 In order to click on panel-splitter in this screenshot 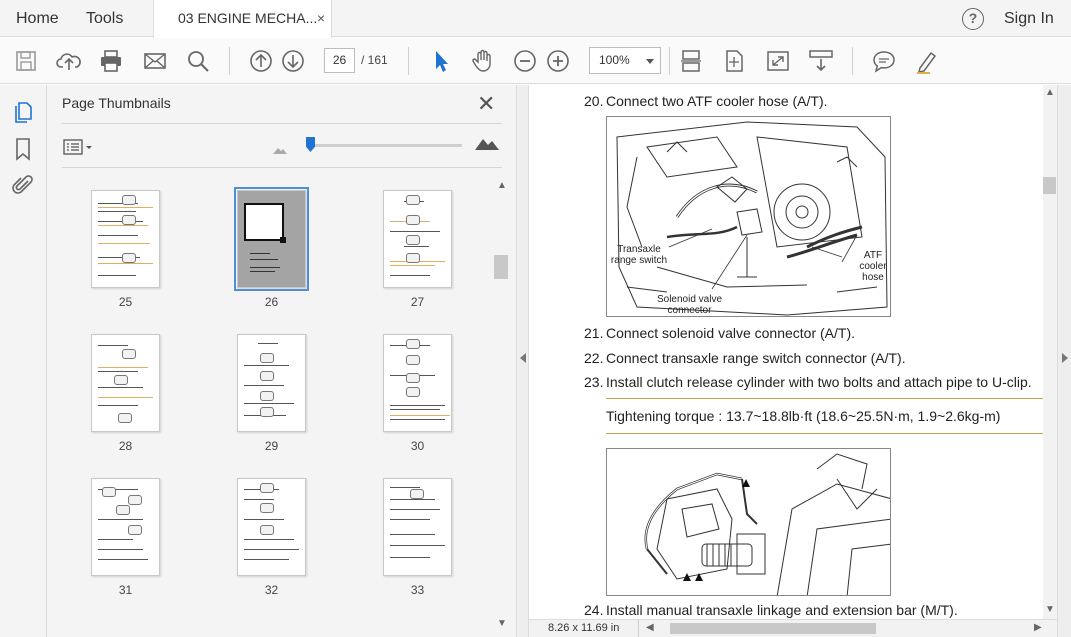, I will do `click(522, 361)`.